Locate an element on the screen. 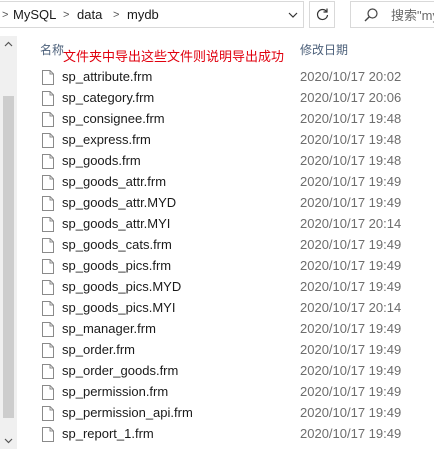  file-name: sp_manager.frm is located at coordinates (109, 328).